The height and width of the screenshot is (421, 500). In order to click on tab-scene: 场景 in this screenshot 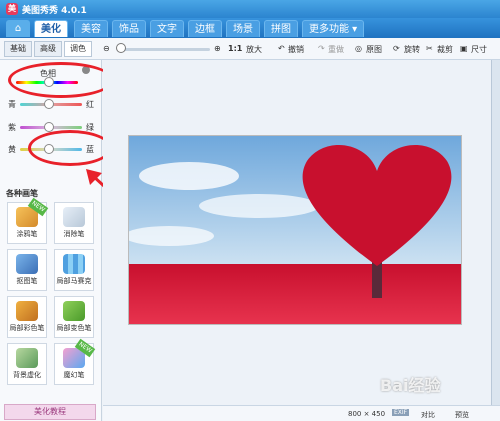, I will do `click(243, 28)`.